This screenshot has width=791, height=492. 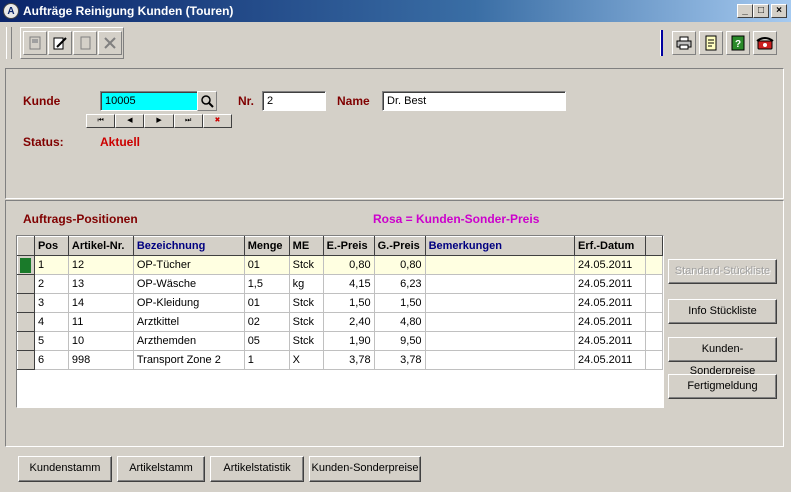 What do you see at coordinates (610, 246) in the screenshot?
I see `col-header-datum: Erf.-Datum` at bounding box center [610, 246].